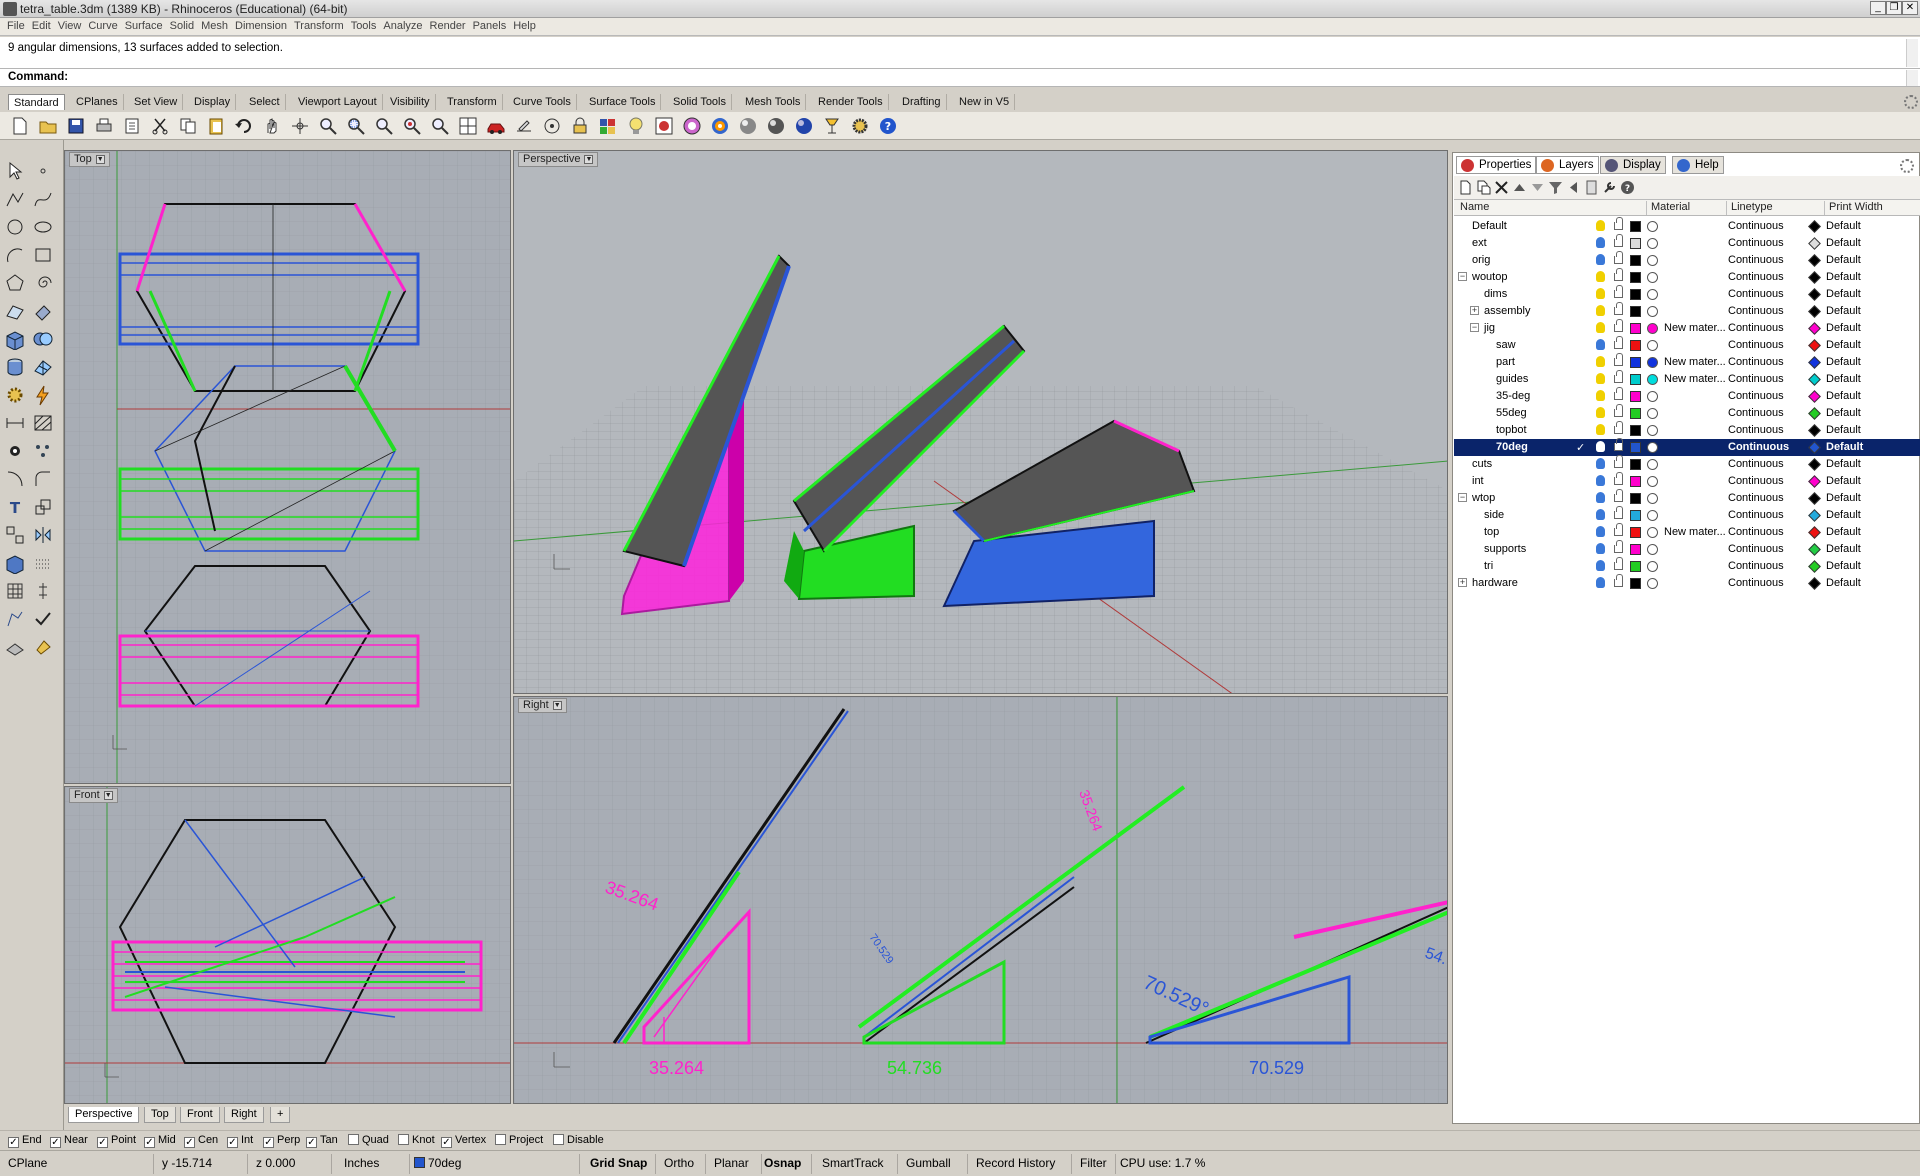  Describe the element at coordinates (399, 25) in the screenshot. I see `menu-analyze: Analyze` at that location.